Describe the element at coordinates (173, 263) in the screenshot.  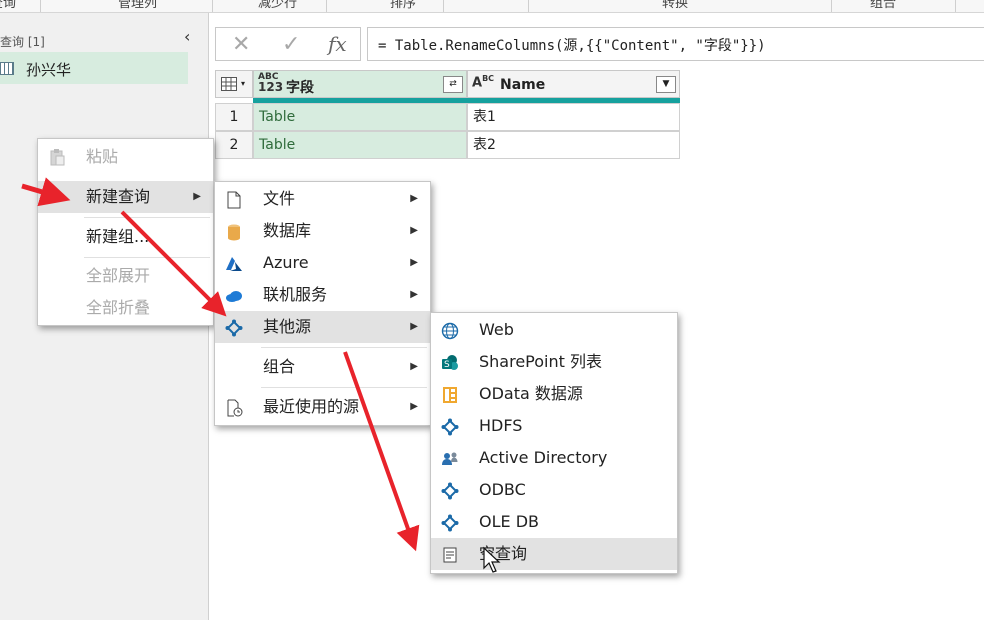
I see `arrow-to-other-sources` at that location.